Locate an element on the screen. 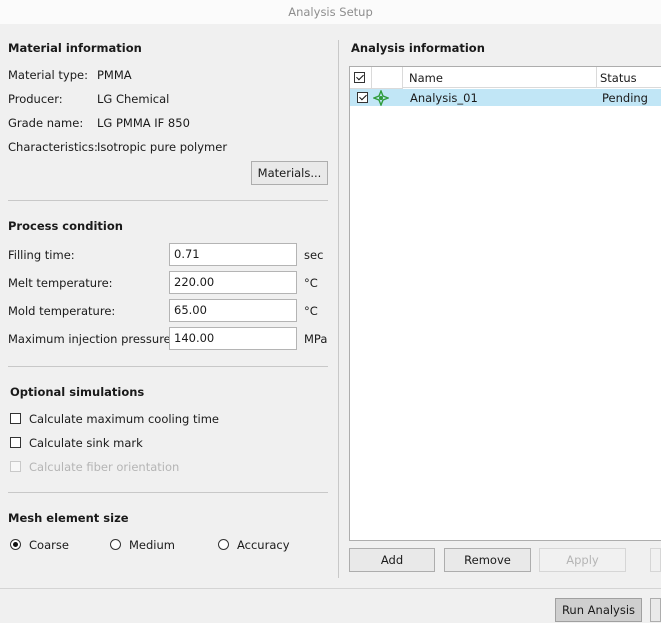 This screenshot has width=661, height=623. optional-section-title: Optional simulations is located at coordinates (77, 392).